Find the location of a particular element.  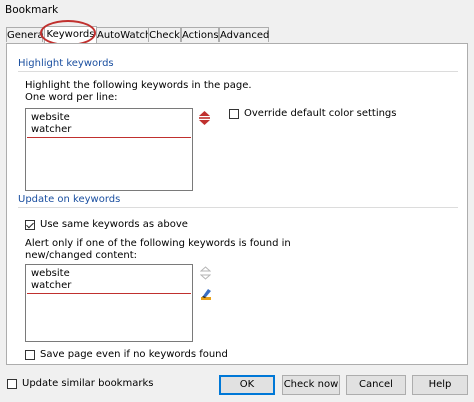

use-same-label: Use same keywords as above is located at coordinates (114, 224).